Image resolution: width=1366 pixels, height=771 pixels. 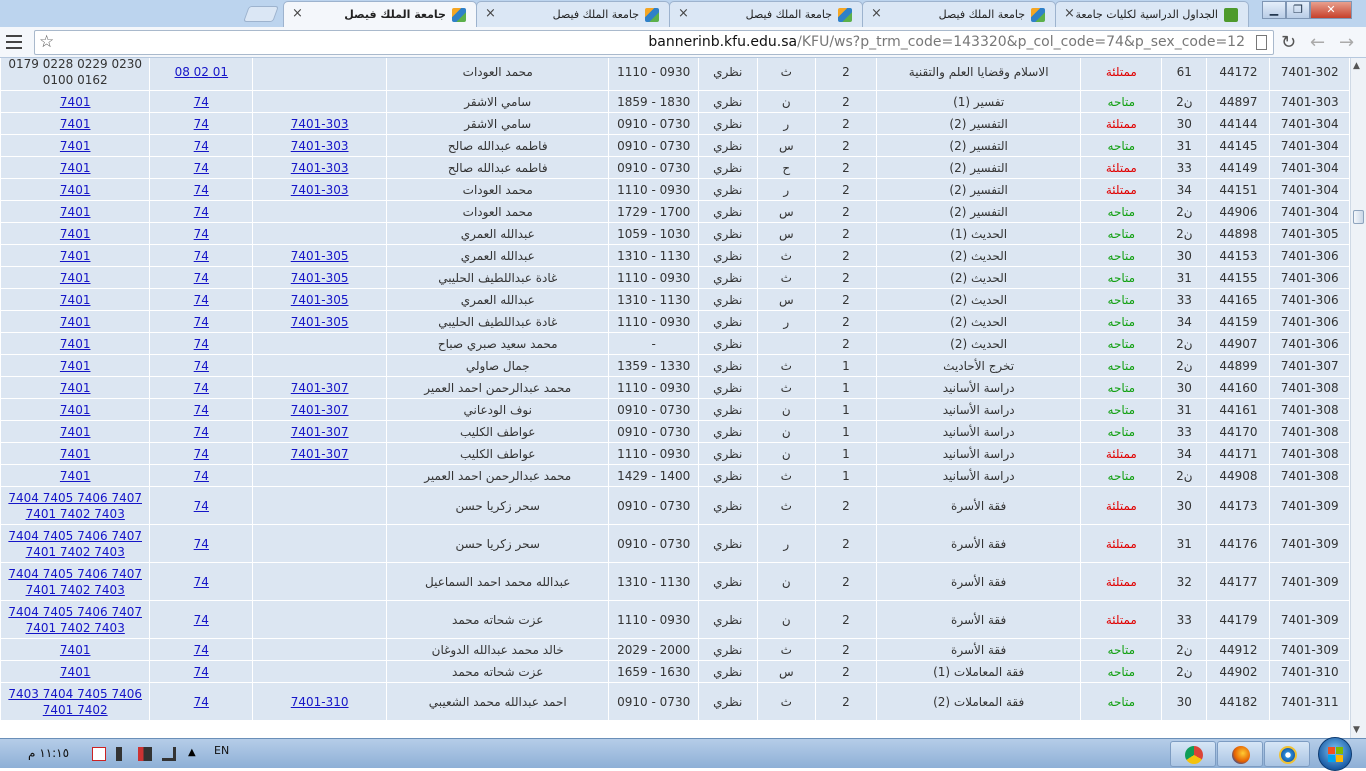 What do you see at coordinates (380, 14) in the screenshot?
I see `tab-1: جامعة الملك فيصل ×` at bounding box center [380, 14].